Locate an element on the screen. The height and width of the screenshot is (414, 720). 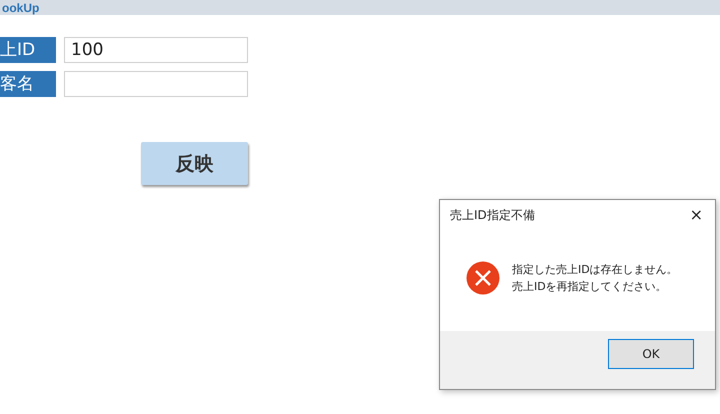
input-field: 100 is located at coordinates (156, 50).